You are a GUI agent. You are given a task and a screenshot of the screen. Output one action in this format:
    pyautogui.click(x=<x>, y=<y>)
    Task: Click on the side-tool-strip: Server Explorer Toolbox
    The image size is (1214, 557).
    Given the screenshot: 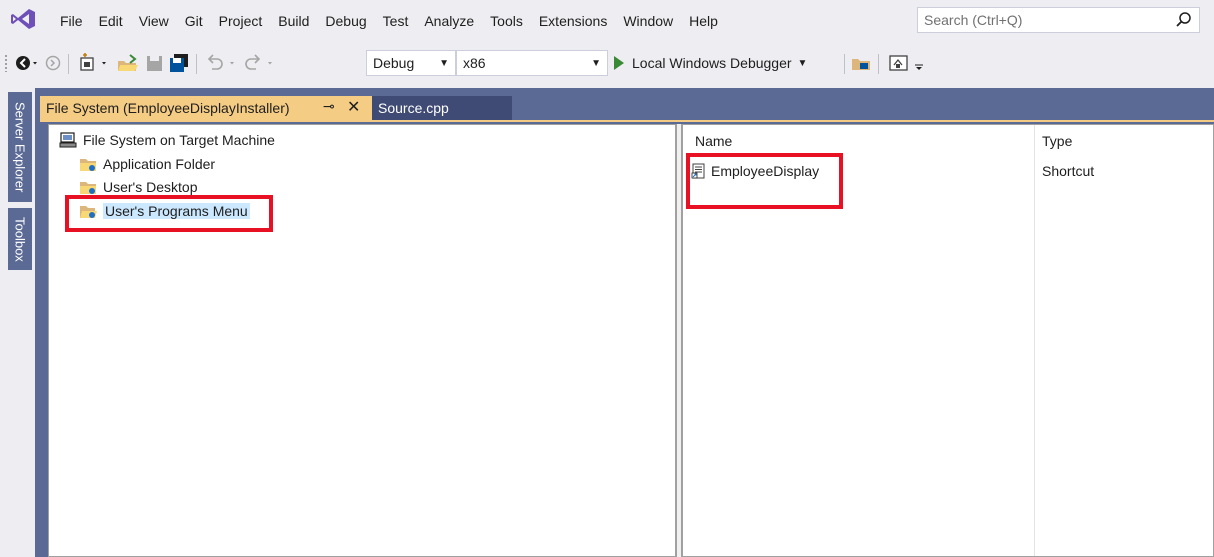 What is the action you would take?
    pyautogui.click(x=17, y=322)
    